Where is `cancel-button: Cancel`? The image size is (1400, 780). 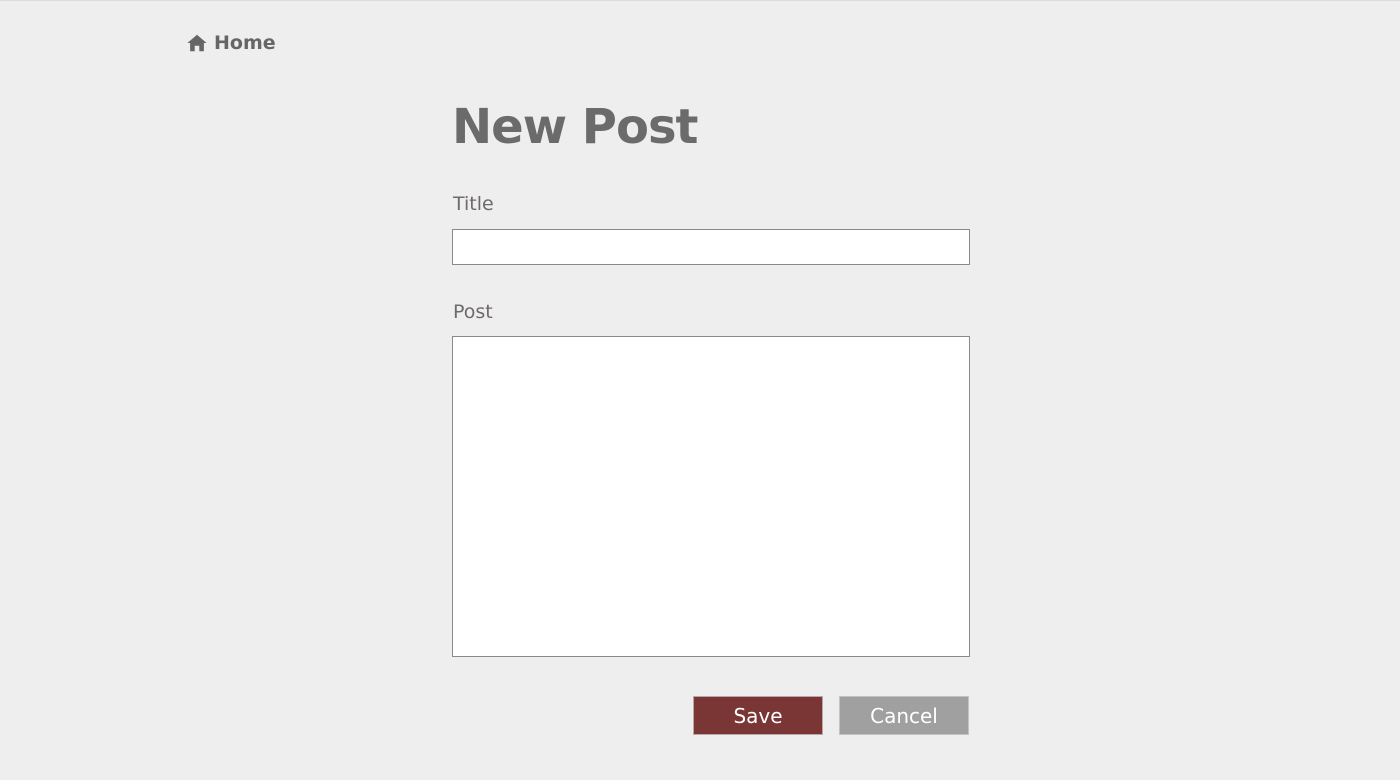
cancel-button: Cancel is located at coordinates (904, 715).